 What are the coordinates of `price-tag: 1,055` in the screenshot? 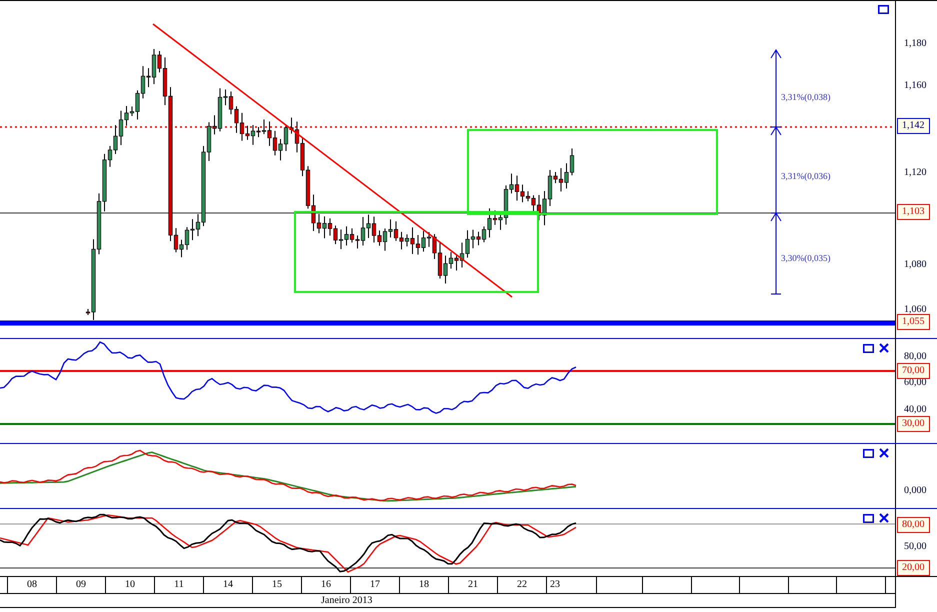 It's located at (913, 322).